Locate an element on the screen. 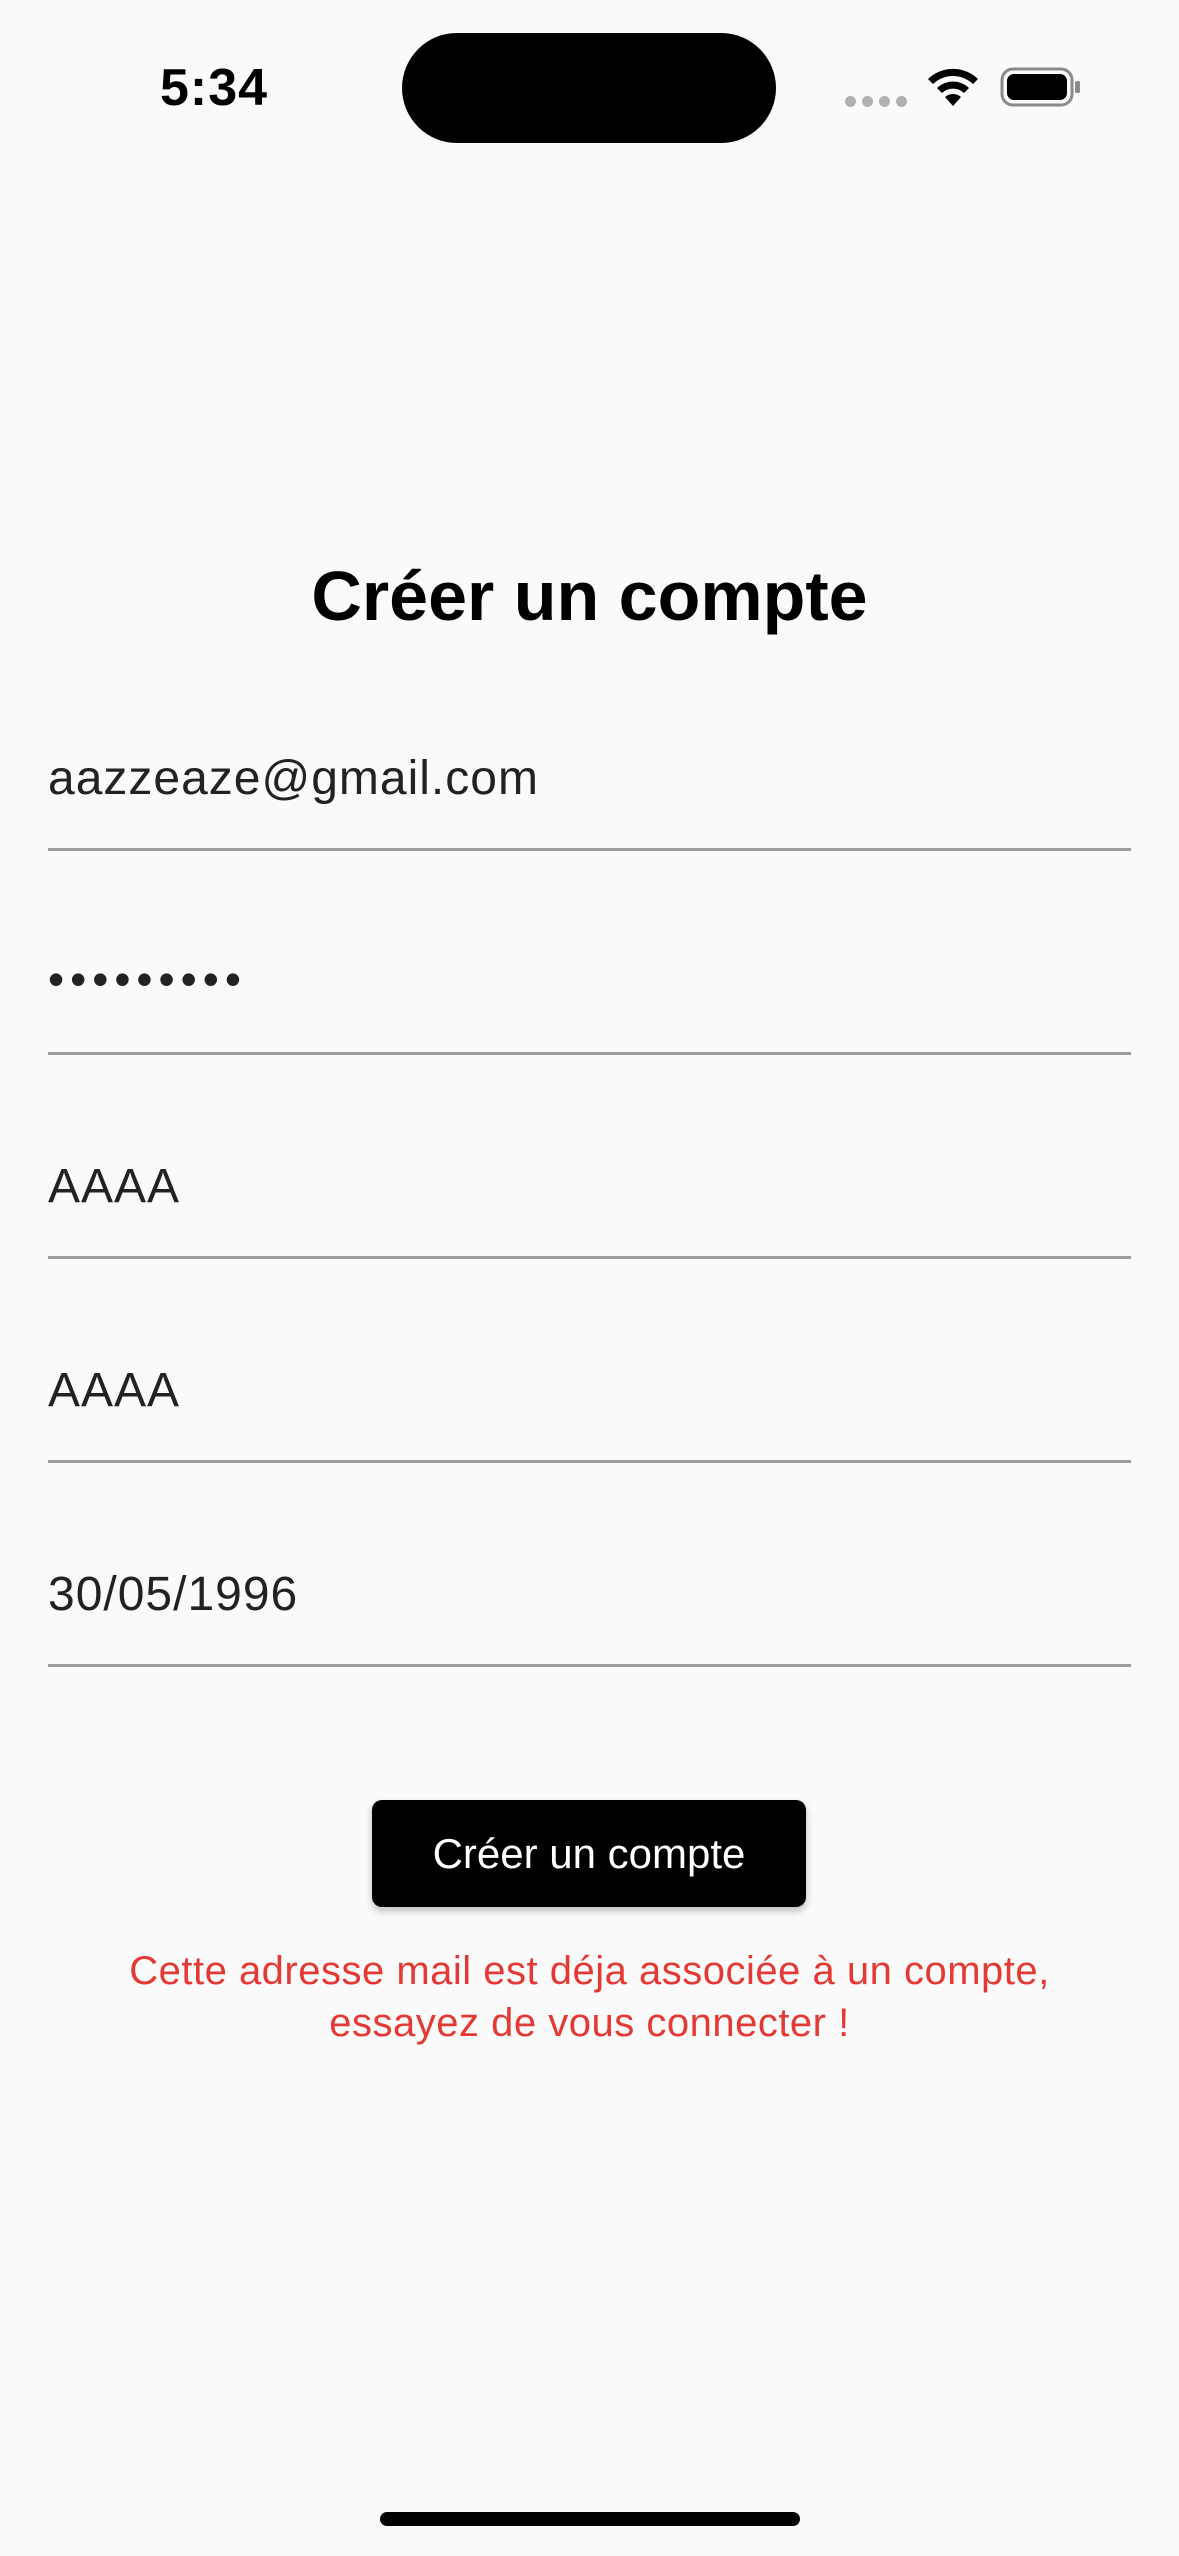 The image size is (1179, 2556). password-field: ••••••••• is located at coordinates (589, 968).